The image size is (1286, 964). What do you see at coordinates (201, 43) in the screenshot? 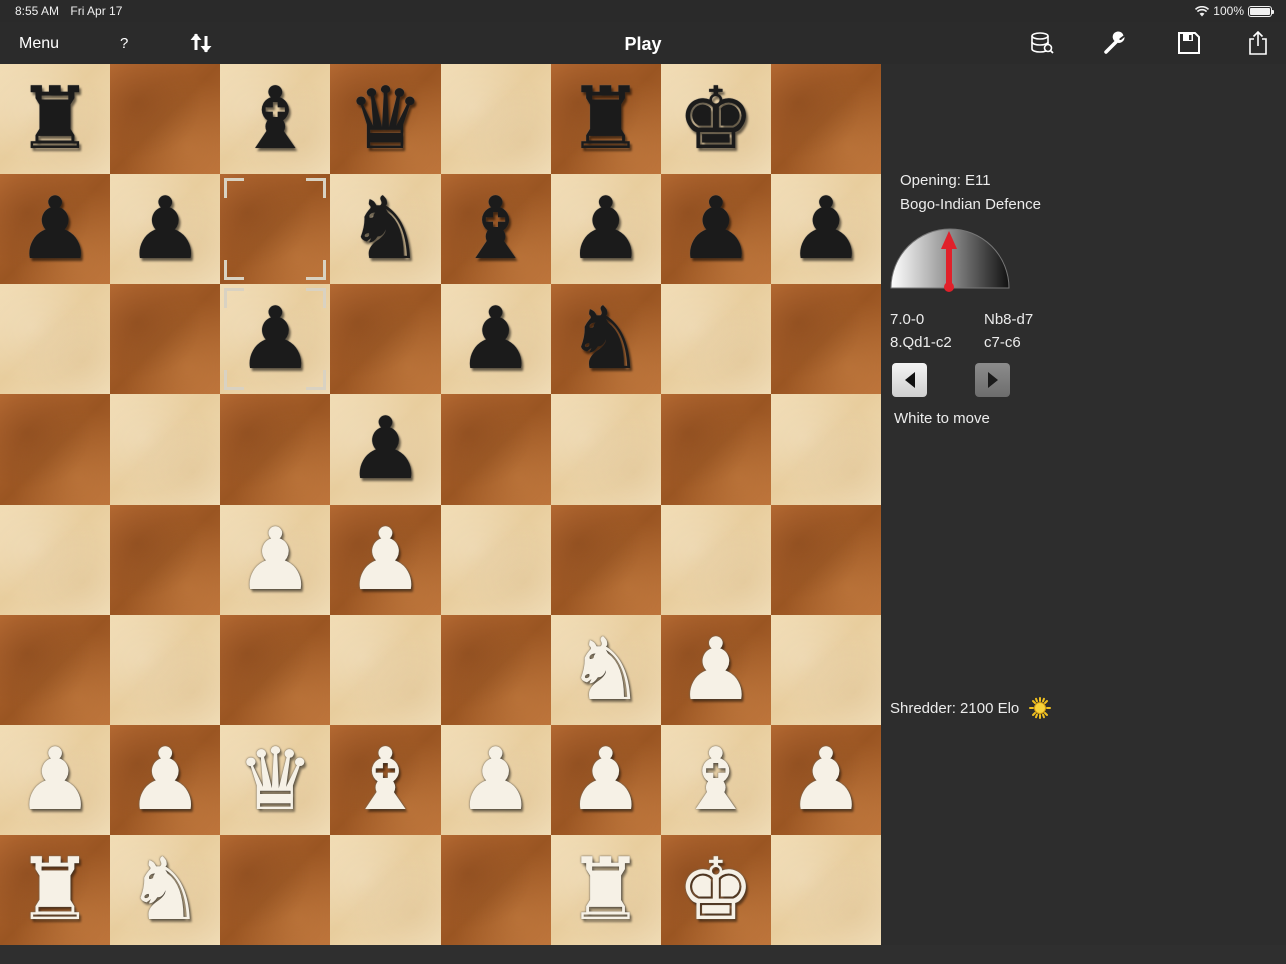
I see `flip-board-icon` at bounding box center [201, 43].